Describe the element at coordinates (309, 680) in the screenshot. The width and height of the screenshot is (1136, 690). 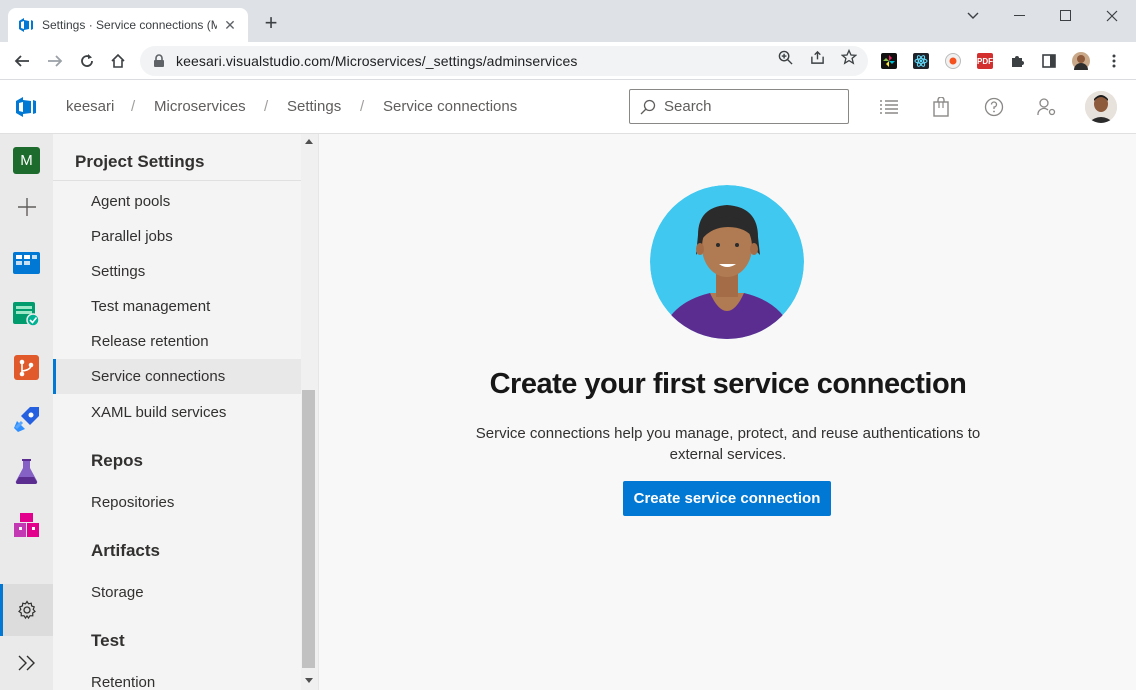
I see `scroll-down-arrow-icon` at that location.